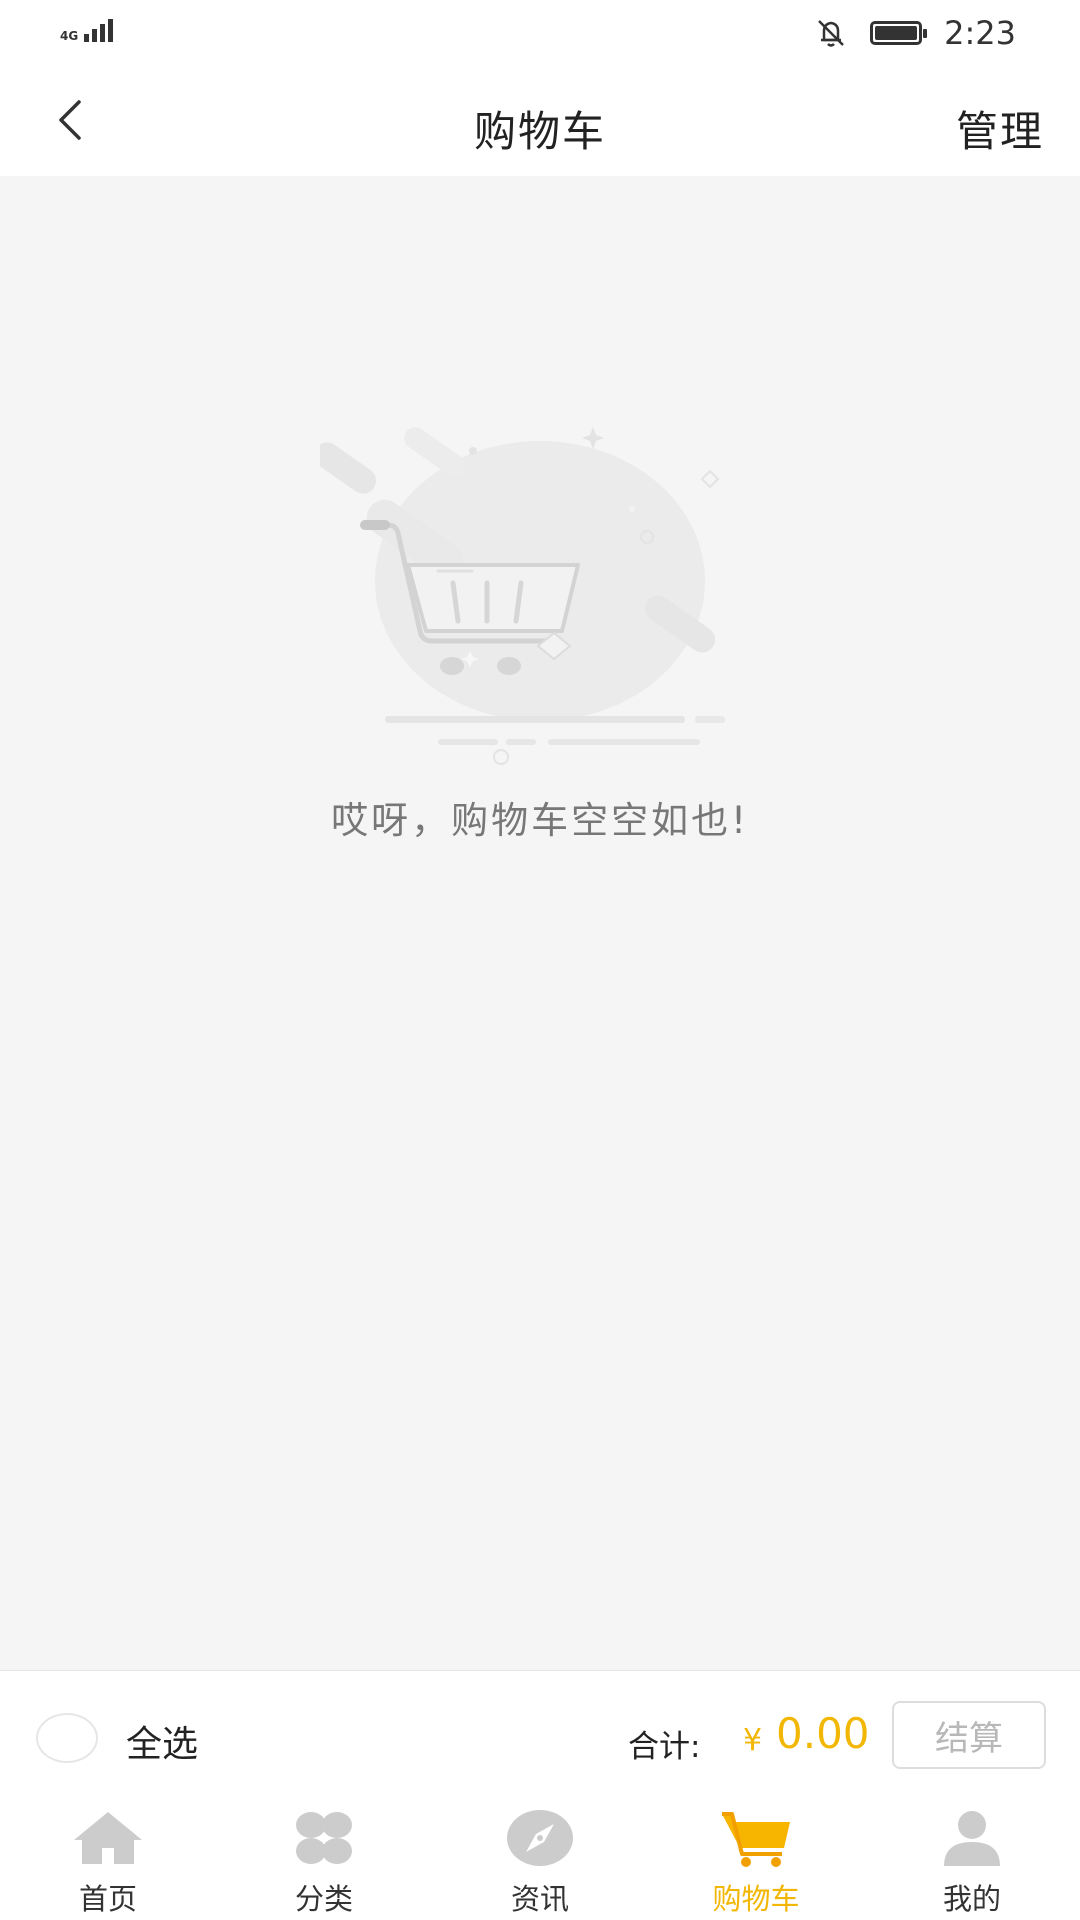 The image size is (1080, 1920). Describe the element at coordinates (540, 1735) in the screenshot. I see `cart-summary-bar: 全选 合计: ¥ 0.00 结算` at that location.